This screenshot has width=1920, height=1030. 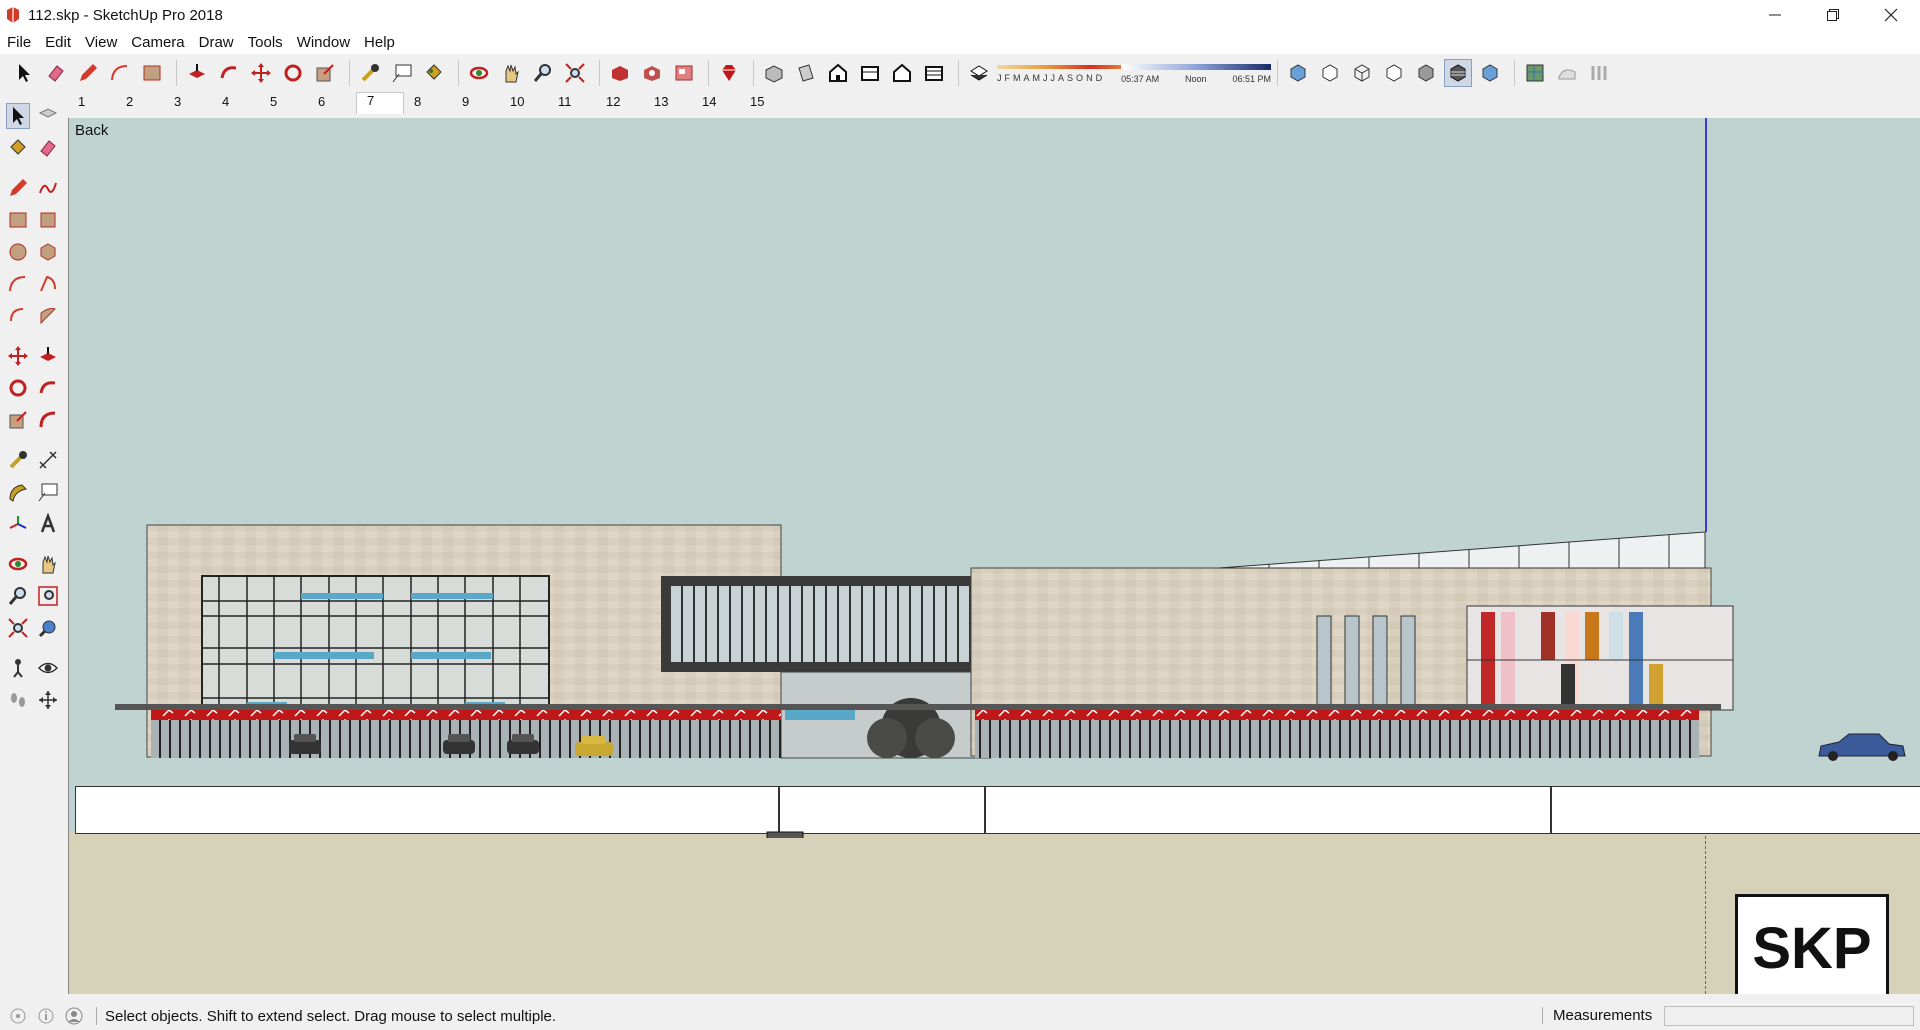 I want to click on walk-button, so click(x=18, y=700).